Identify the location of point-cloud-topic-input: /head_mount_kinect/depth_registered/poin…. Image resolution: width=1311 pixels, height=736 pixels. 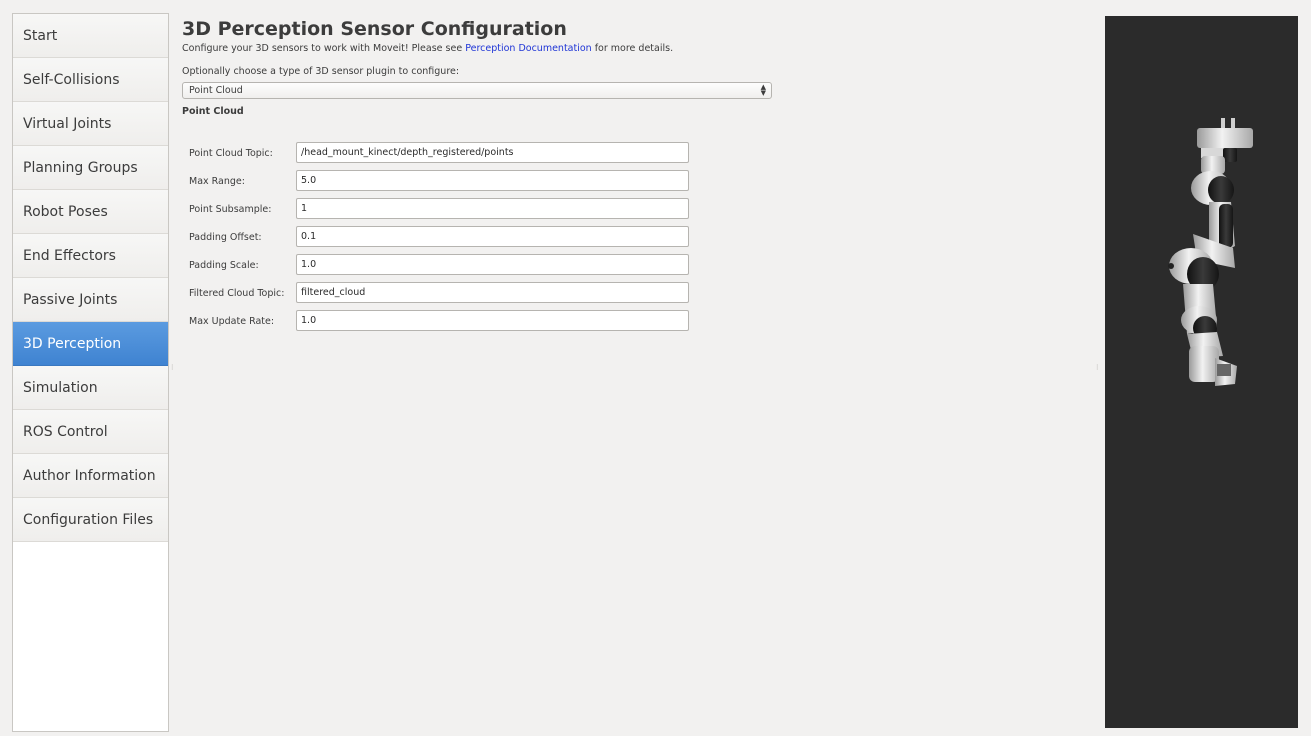
(492, 152).